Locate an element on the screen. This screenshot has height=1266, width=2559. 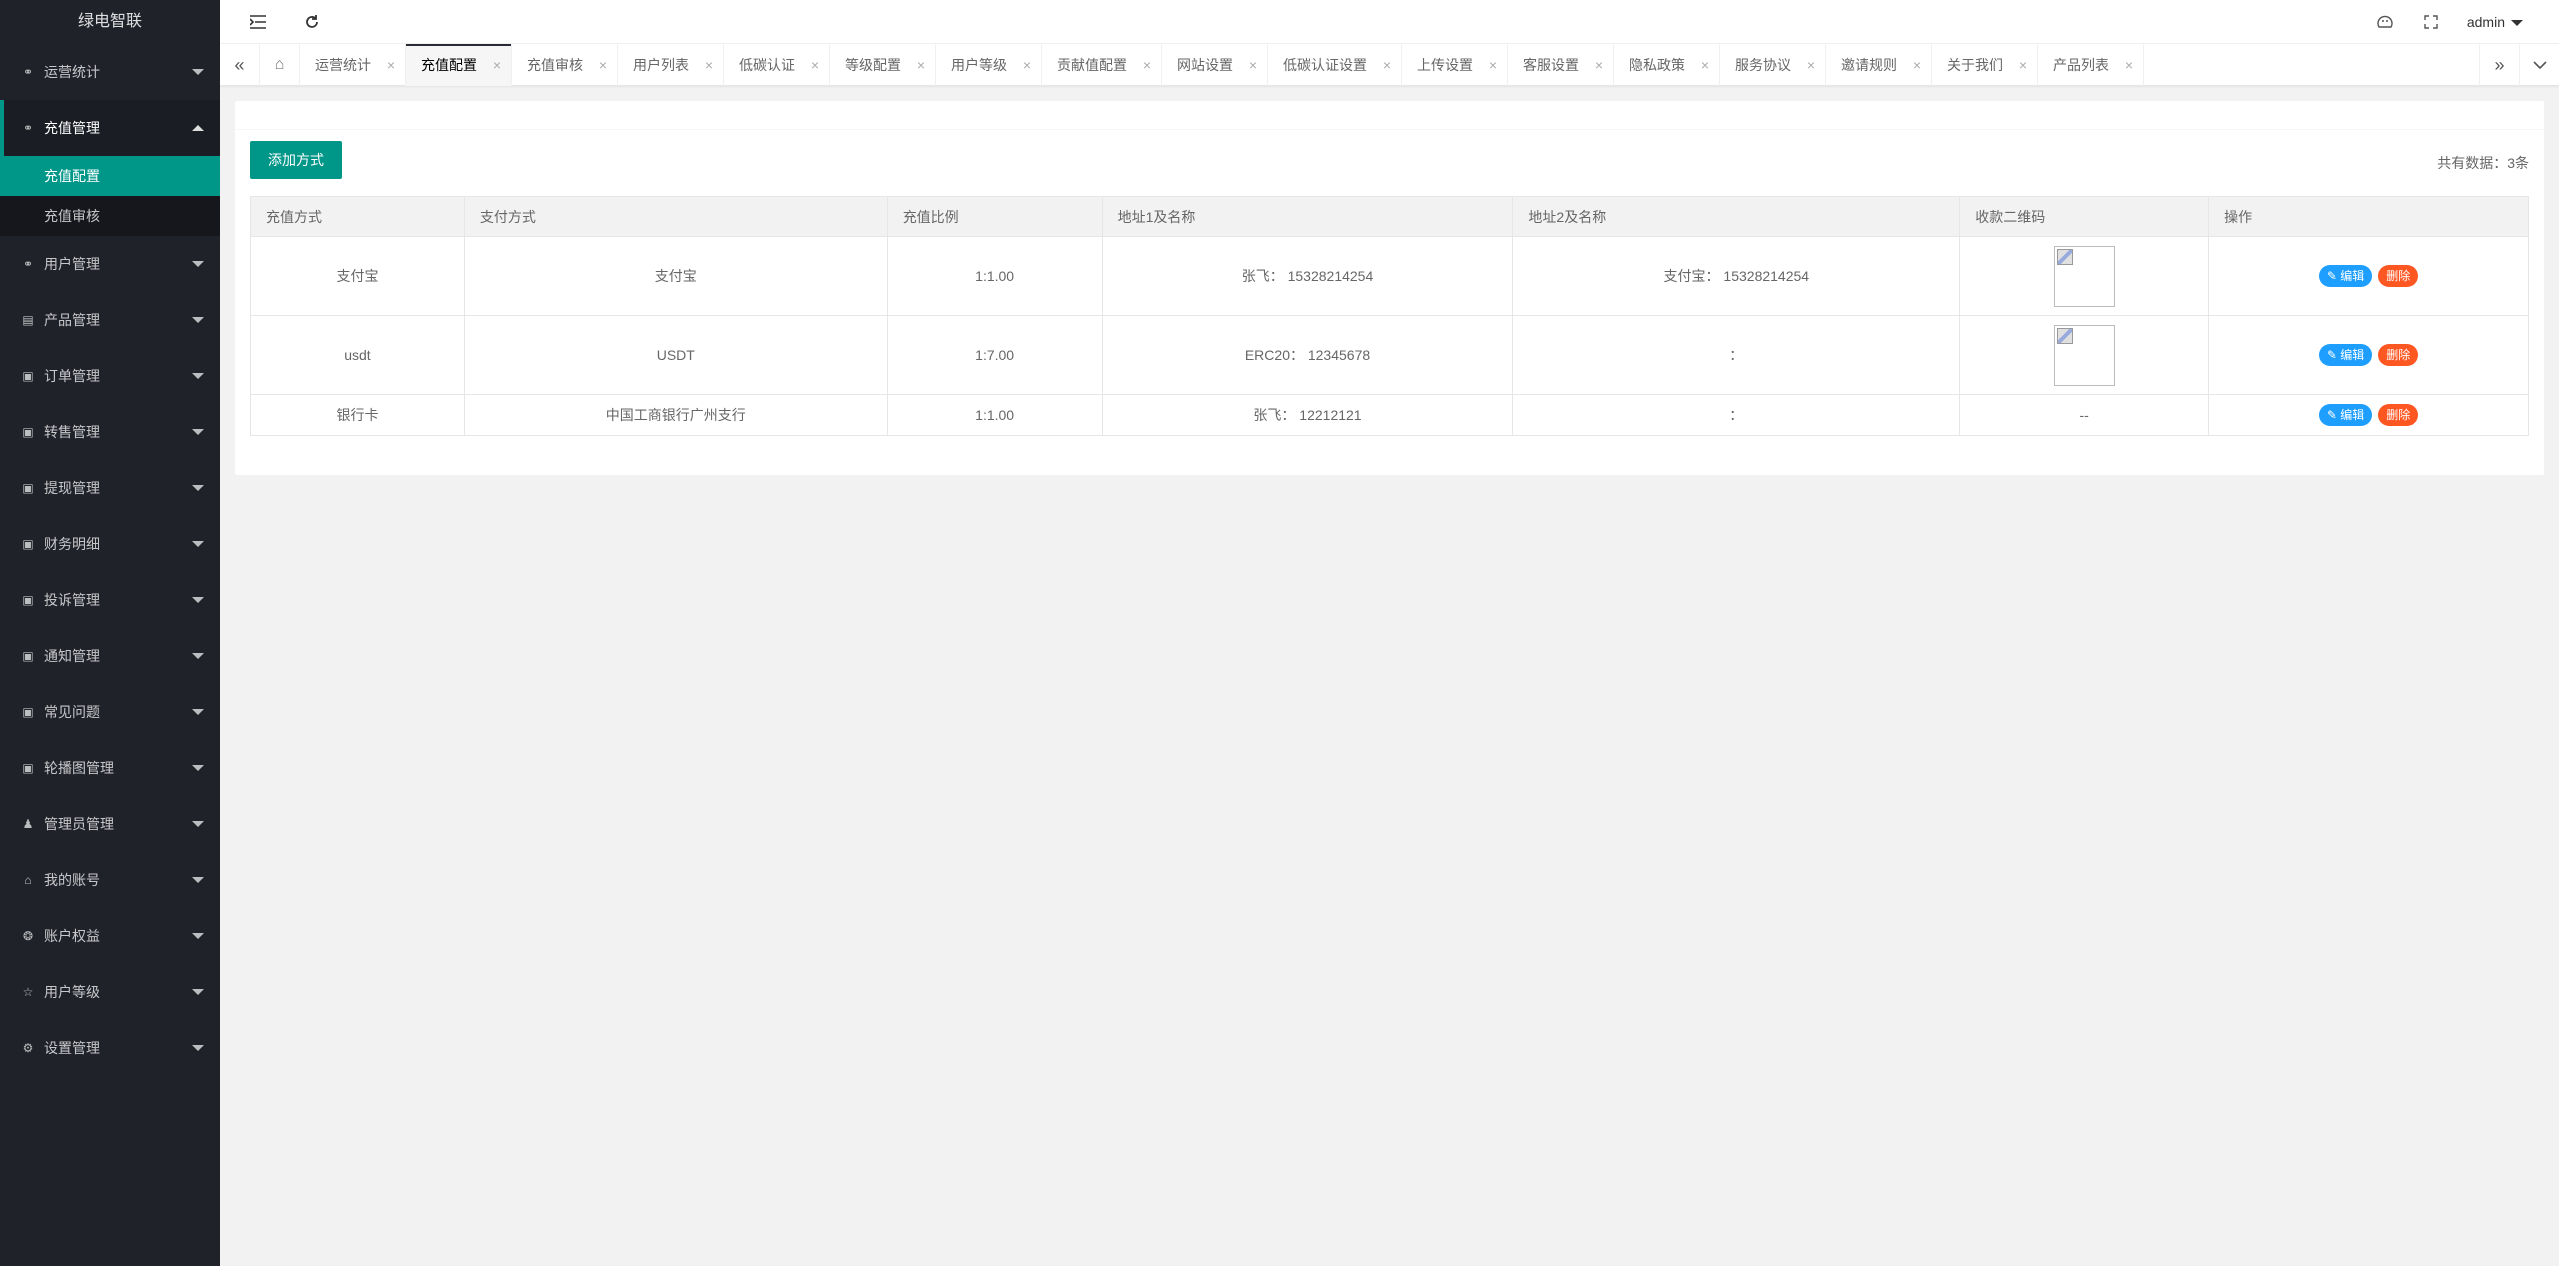
tab-label: 关于我们 is located at coordinates (1975, 65).